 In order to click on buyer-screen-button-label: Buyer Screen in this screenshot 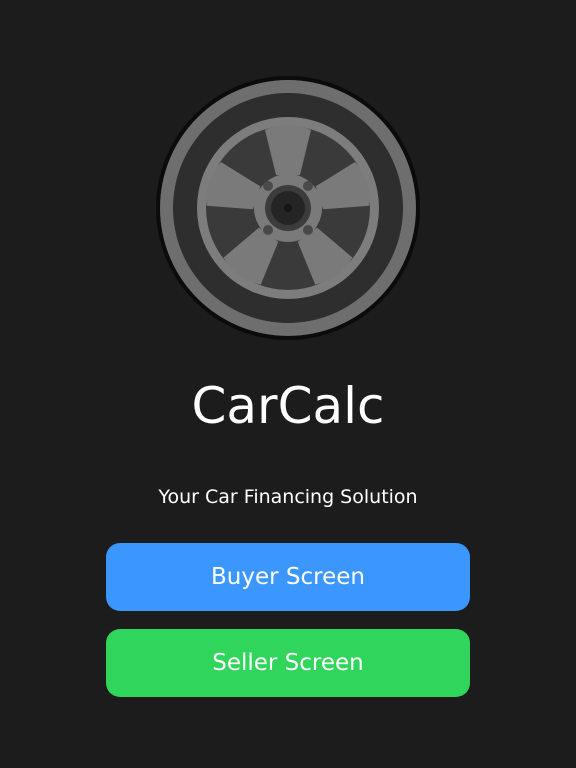, I will do `click(288, 577)`.